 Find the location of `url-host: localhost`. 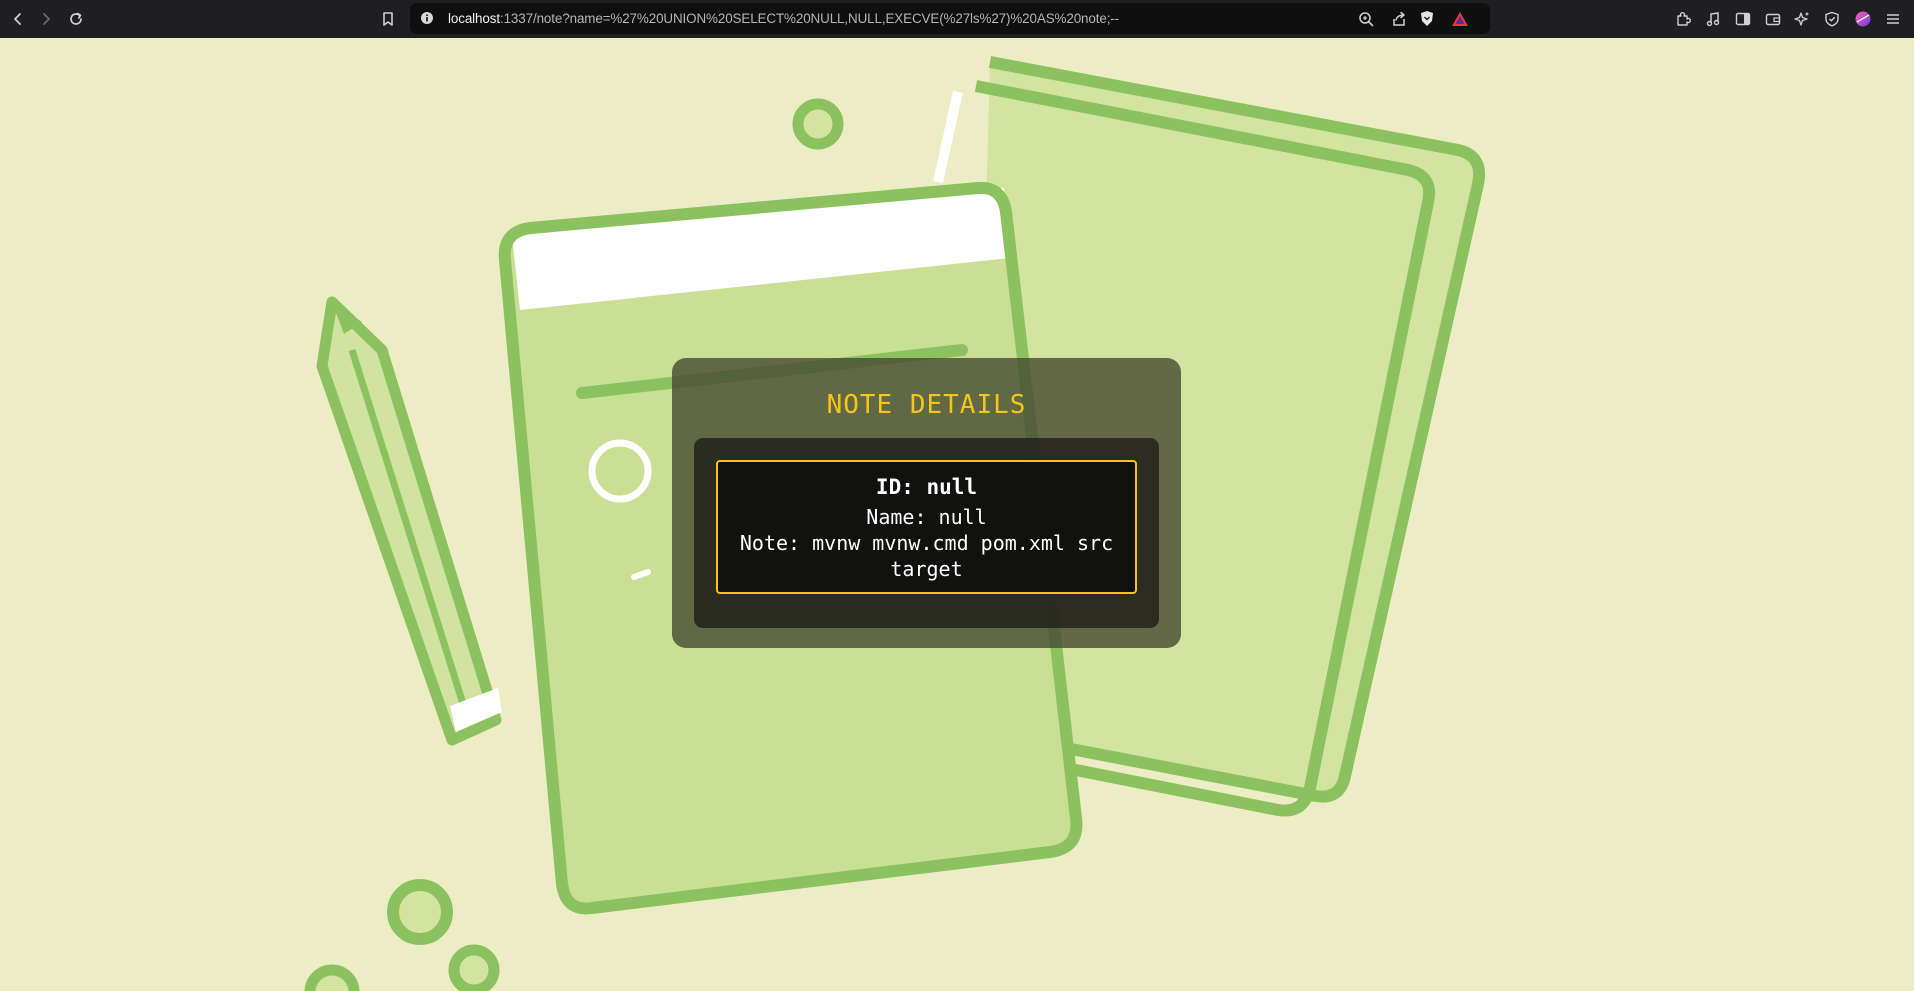

url-host: localhost is located at coordinates (474, 18).